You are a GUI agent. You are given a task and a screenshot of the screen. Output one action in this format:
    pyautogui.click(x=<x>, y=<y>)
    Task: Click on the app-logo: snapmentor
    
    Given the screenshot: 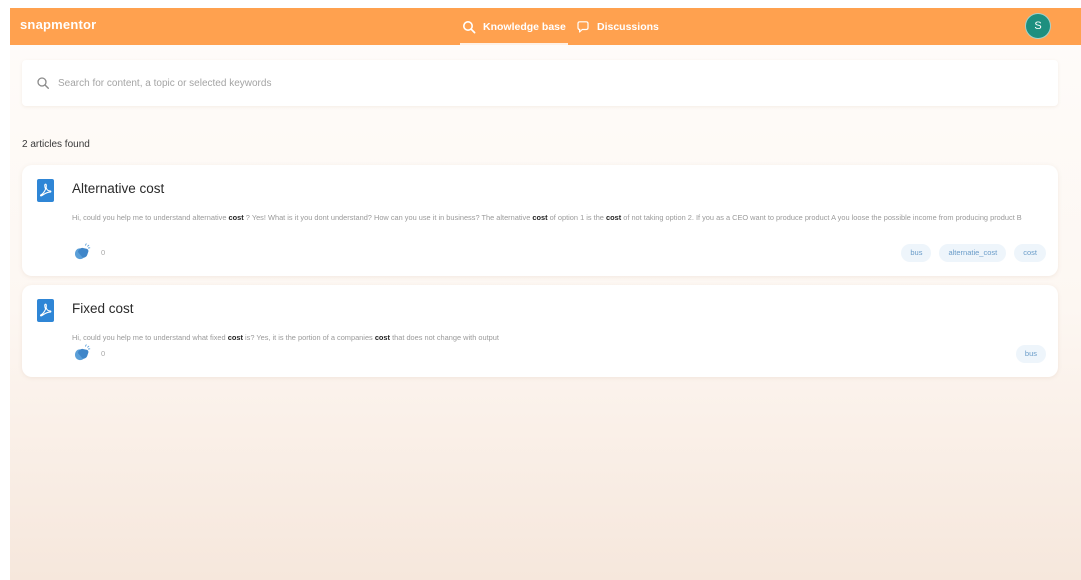 What is the action you would take?
    pyautogui.click(x=58, y=24)
    